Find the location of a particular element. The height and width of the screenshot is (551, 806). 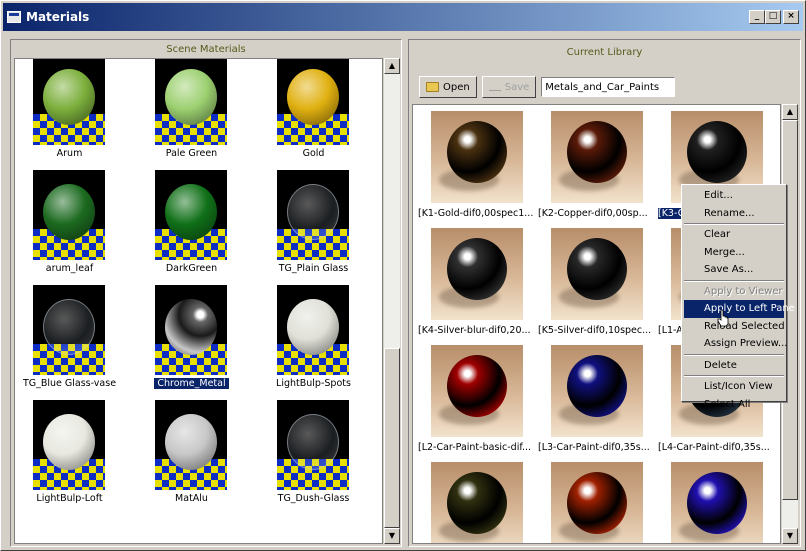

scene-materials-header: Scene Materials is located at coordinates (206, 49).